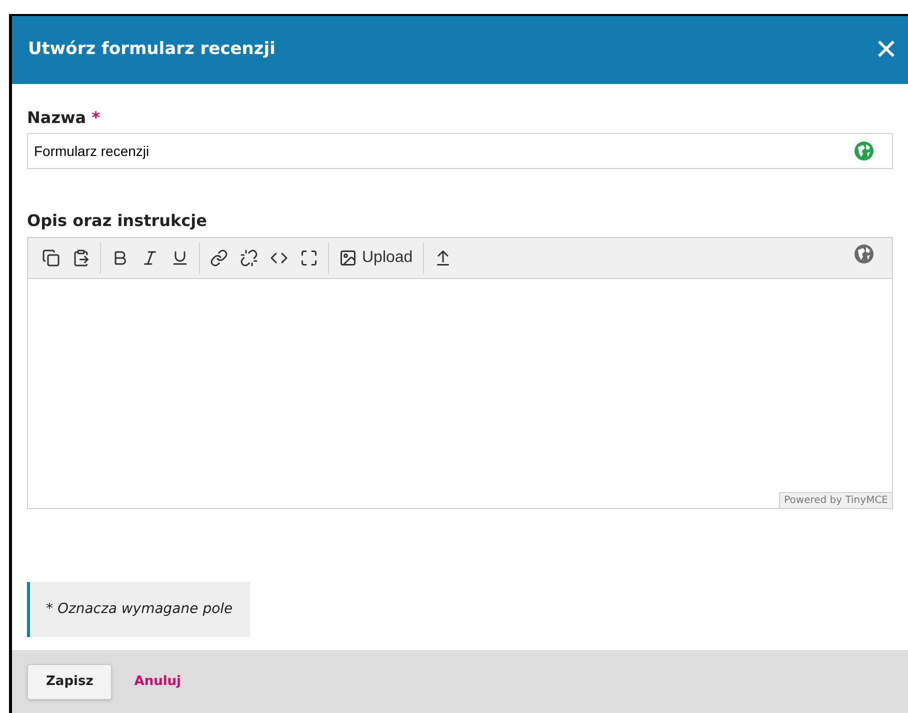  What do you see at coordinates (138, 609) in the screenshot?
I see `required-note: * Oznacza wymagane pole` at bounding box center [138, 609].